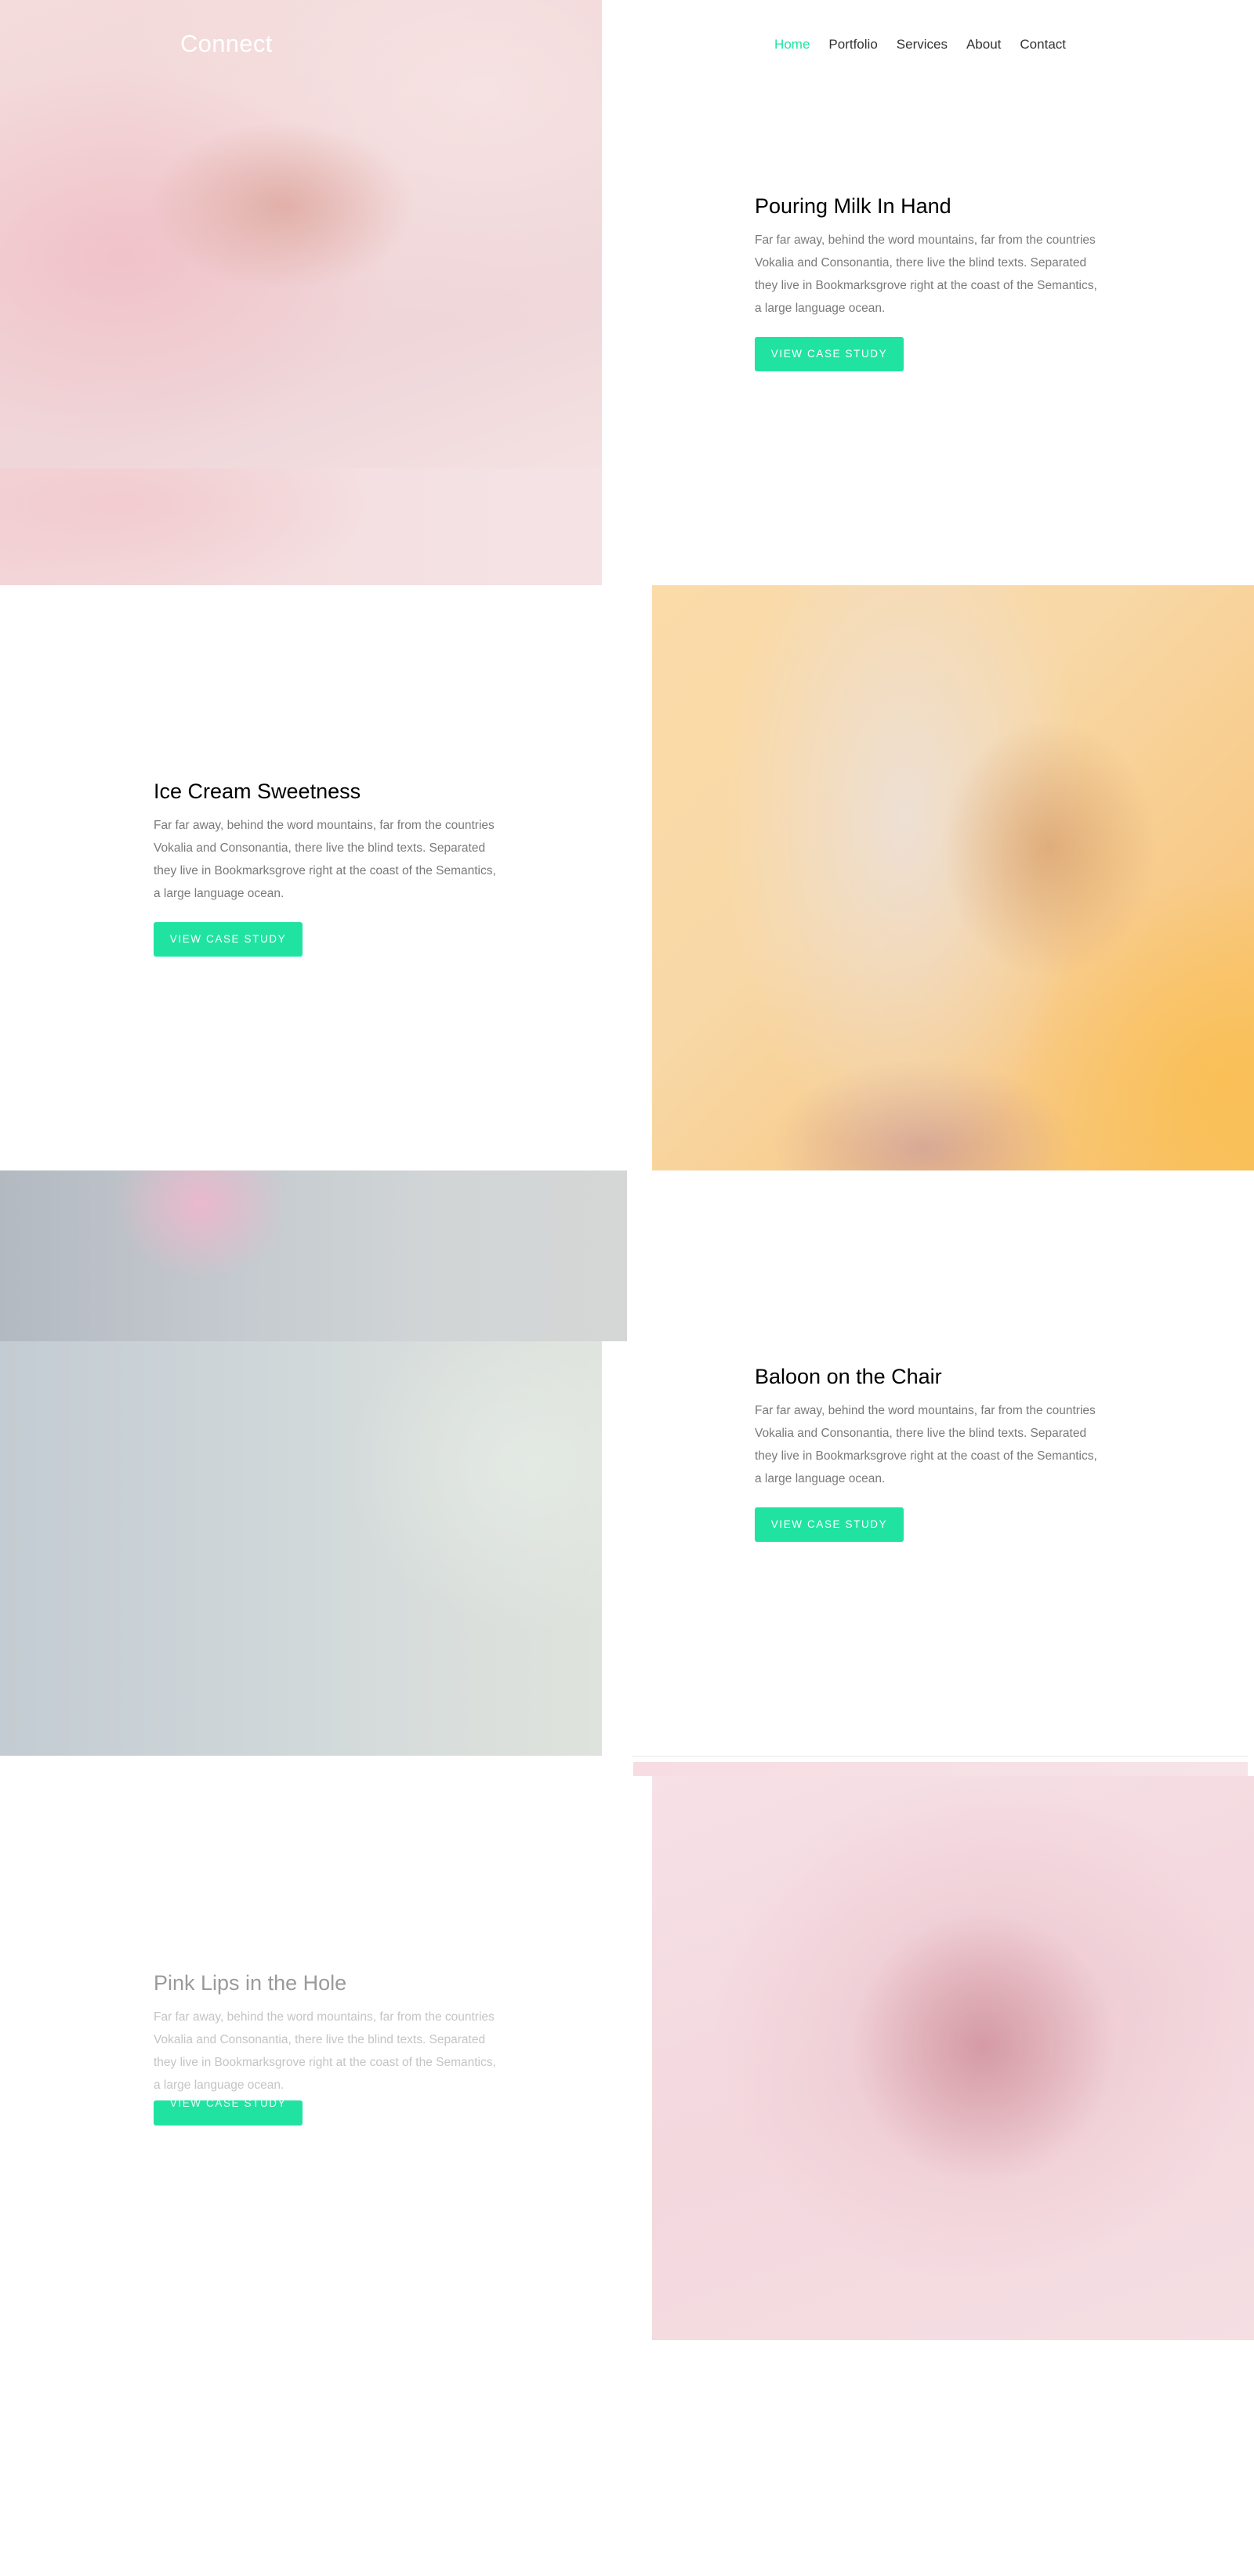  Describe the element at coordinates (848, 1376) in the screenshot. I see `project-title: Baloon on the Chair` at that location.